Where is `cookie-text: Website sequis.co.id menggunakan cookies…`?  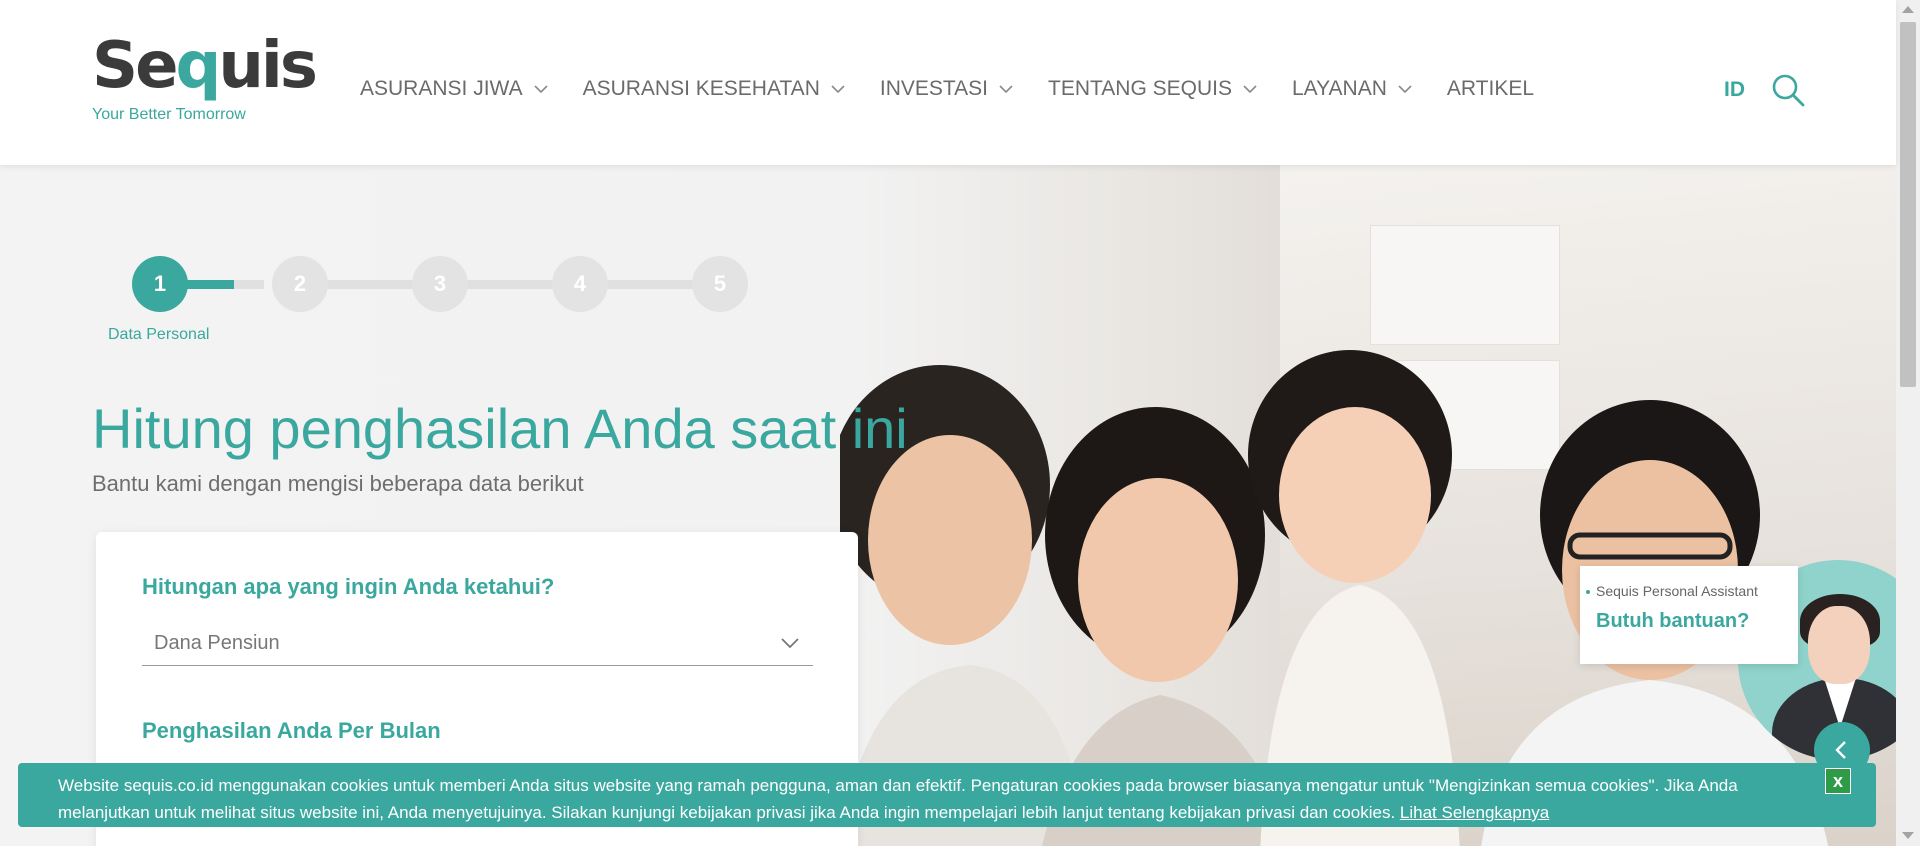
cookie-text: Website sequis.co.id menggunakan cookies… is located at coordinates (938, 799).